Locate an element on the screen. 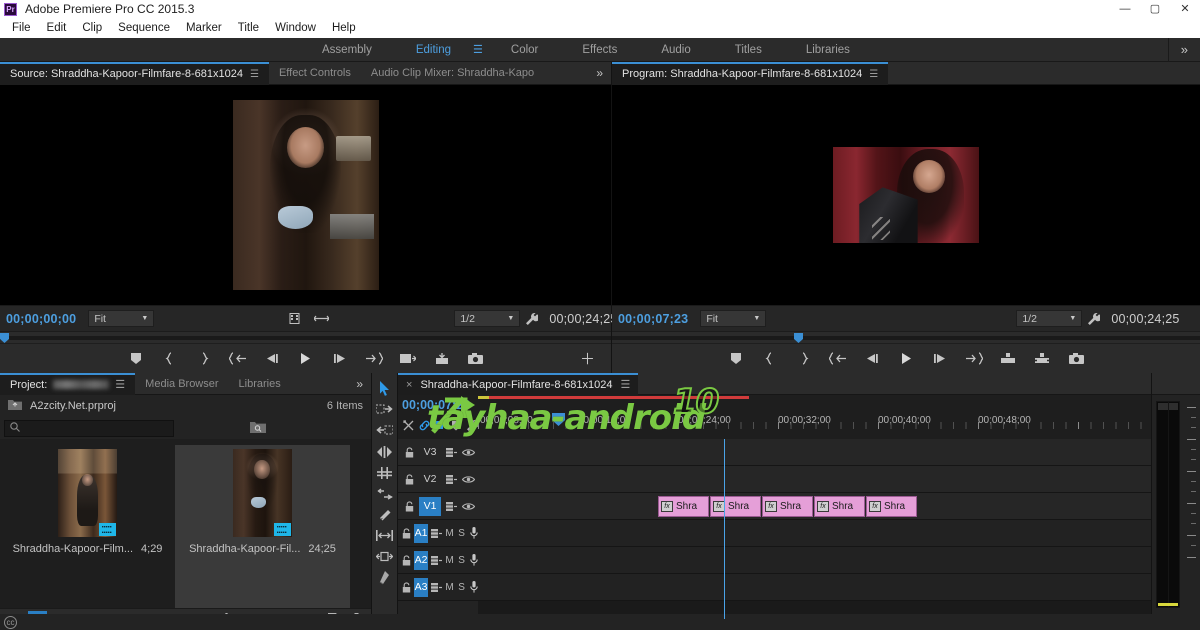  extract-icon is located at coordinates (1042, 359).